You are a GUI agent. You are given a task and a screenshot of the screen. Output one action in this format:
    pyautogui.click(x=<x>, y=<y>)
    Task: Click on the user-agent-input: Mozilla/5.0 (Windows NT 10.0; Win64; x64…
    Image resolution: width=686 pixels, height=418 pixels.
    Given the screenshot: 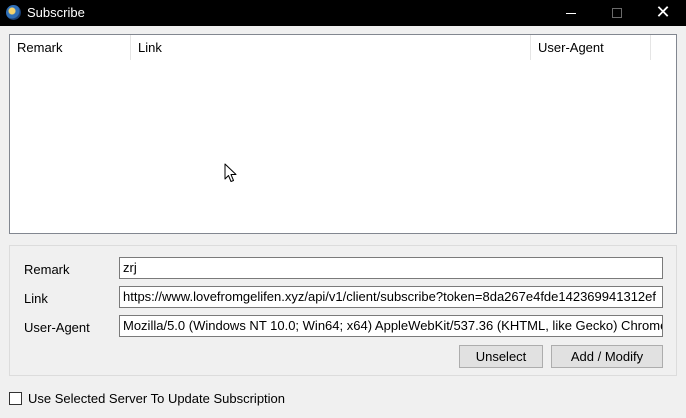 What is the action you would take?
    pyautogui.click(x=391, y=326)
    